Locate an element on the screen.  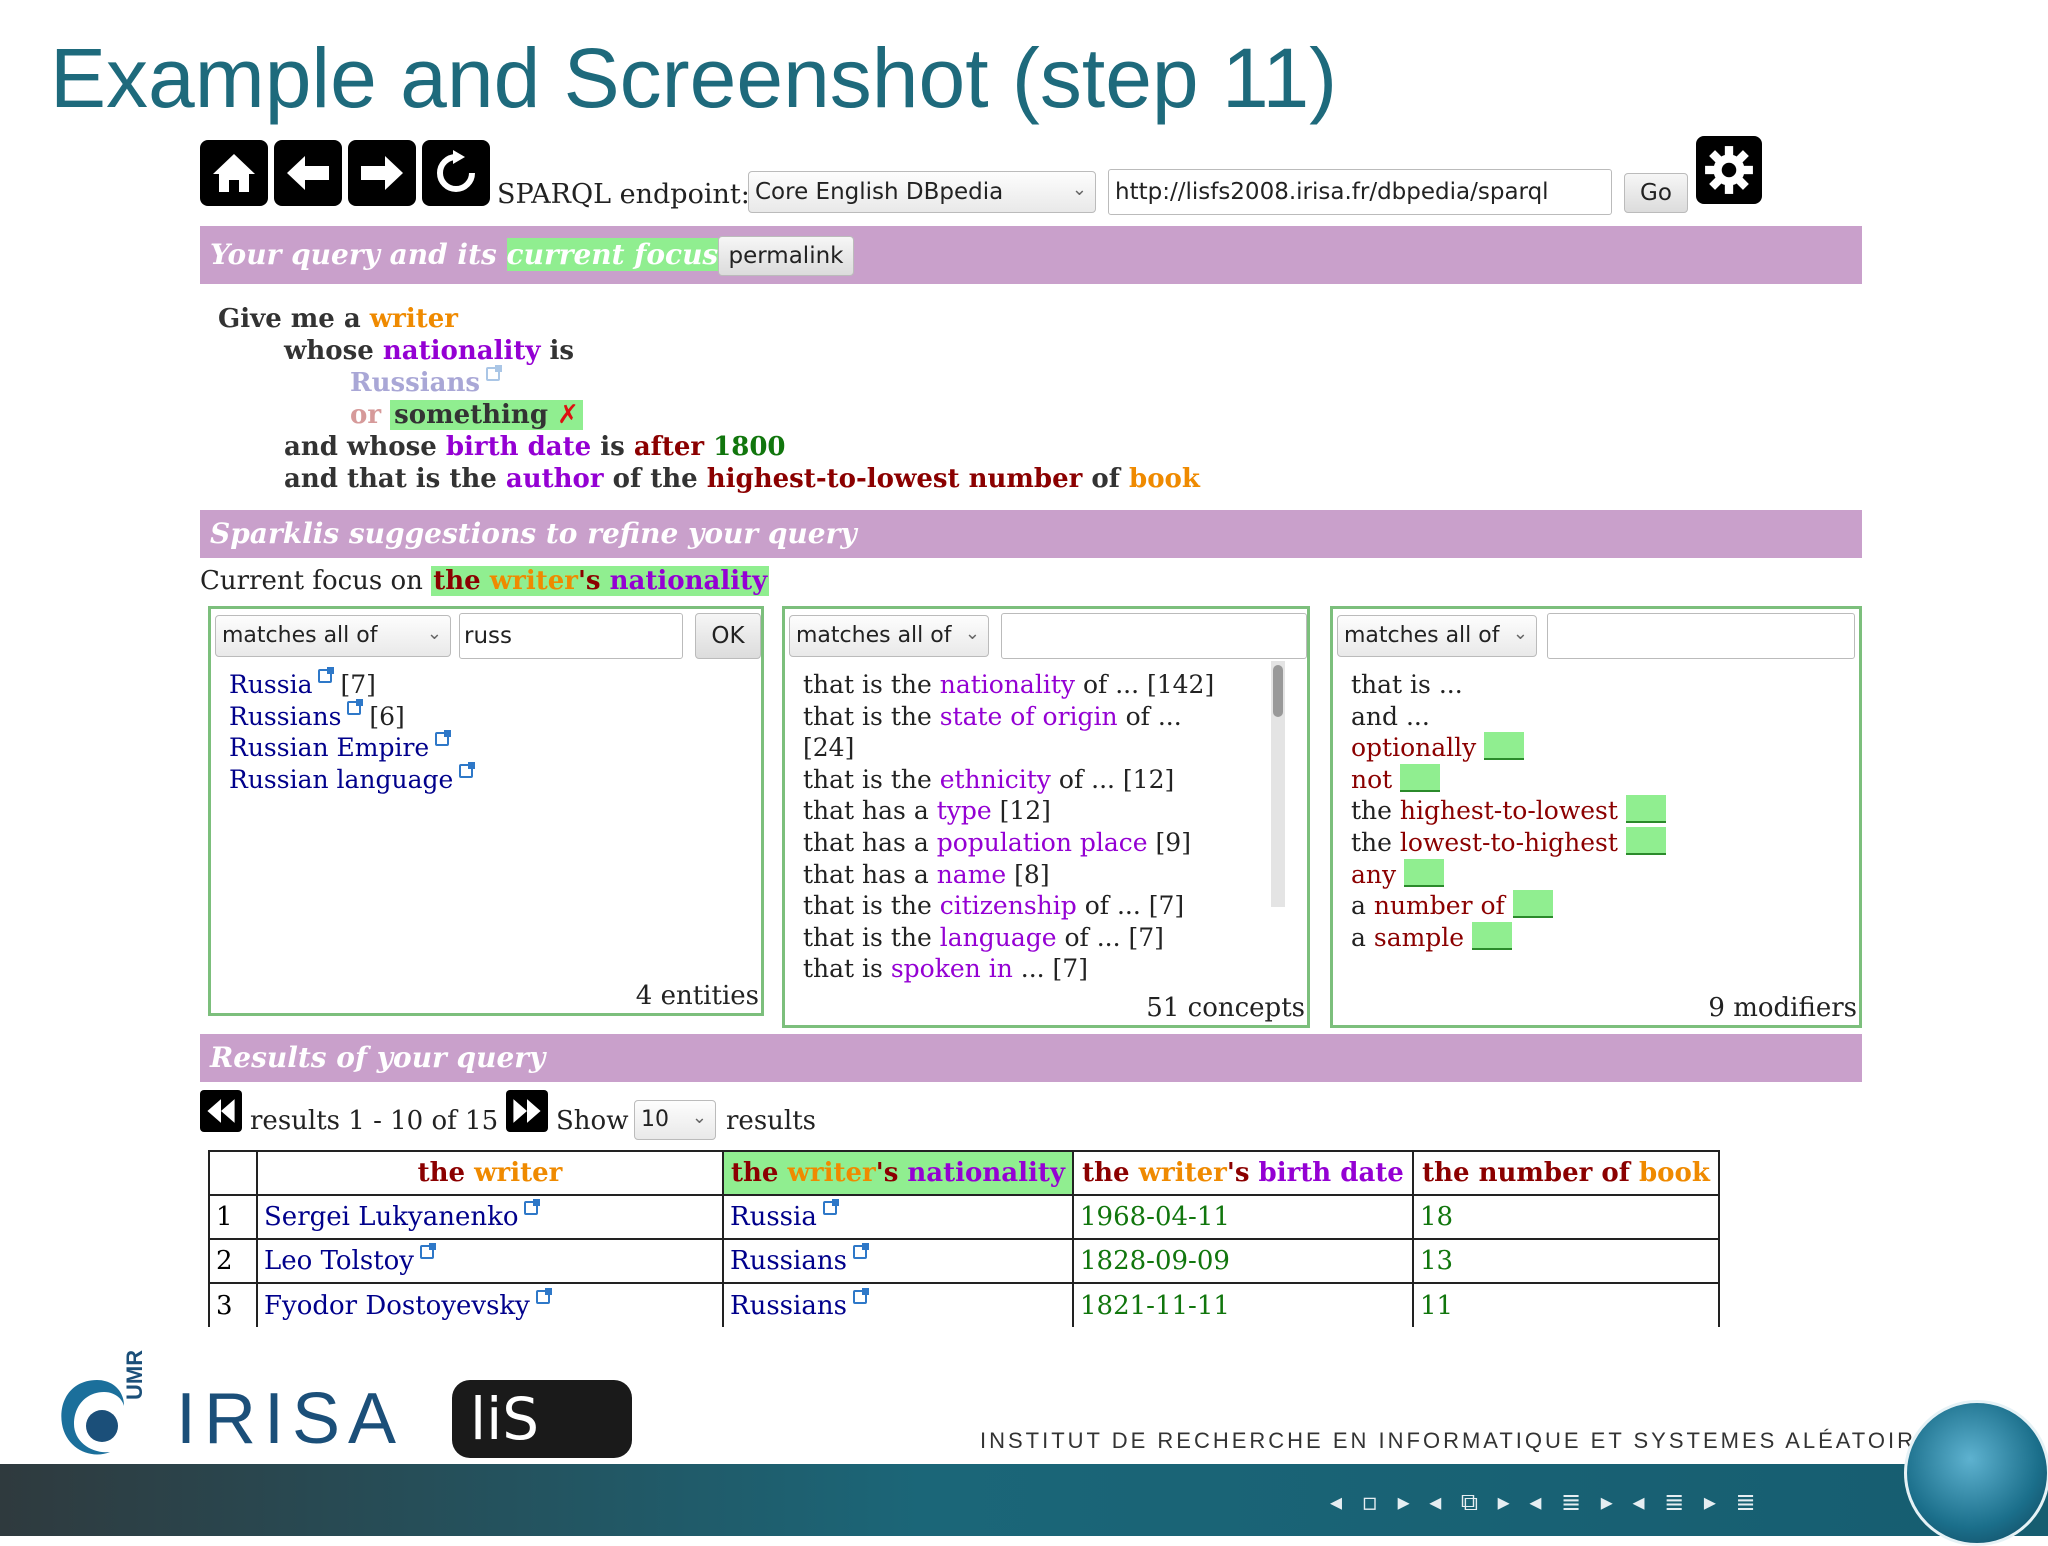
modifier-label: any is located at coordinates (1373, 874).